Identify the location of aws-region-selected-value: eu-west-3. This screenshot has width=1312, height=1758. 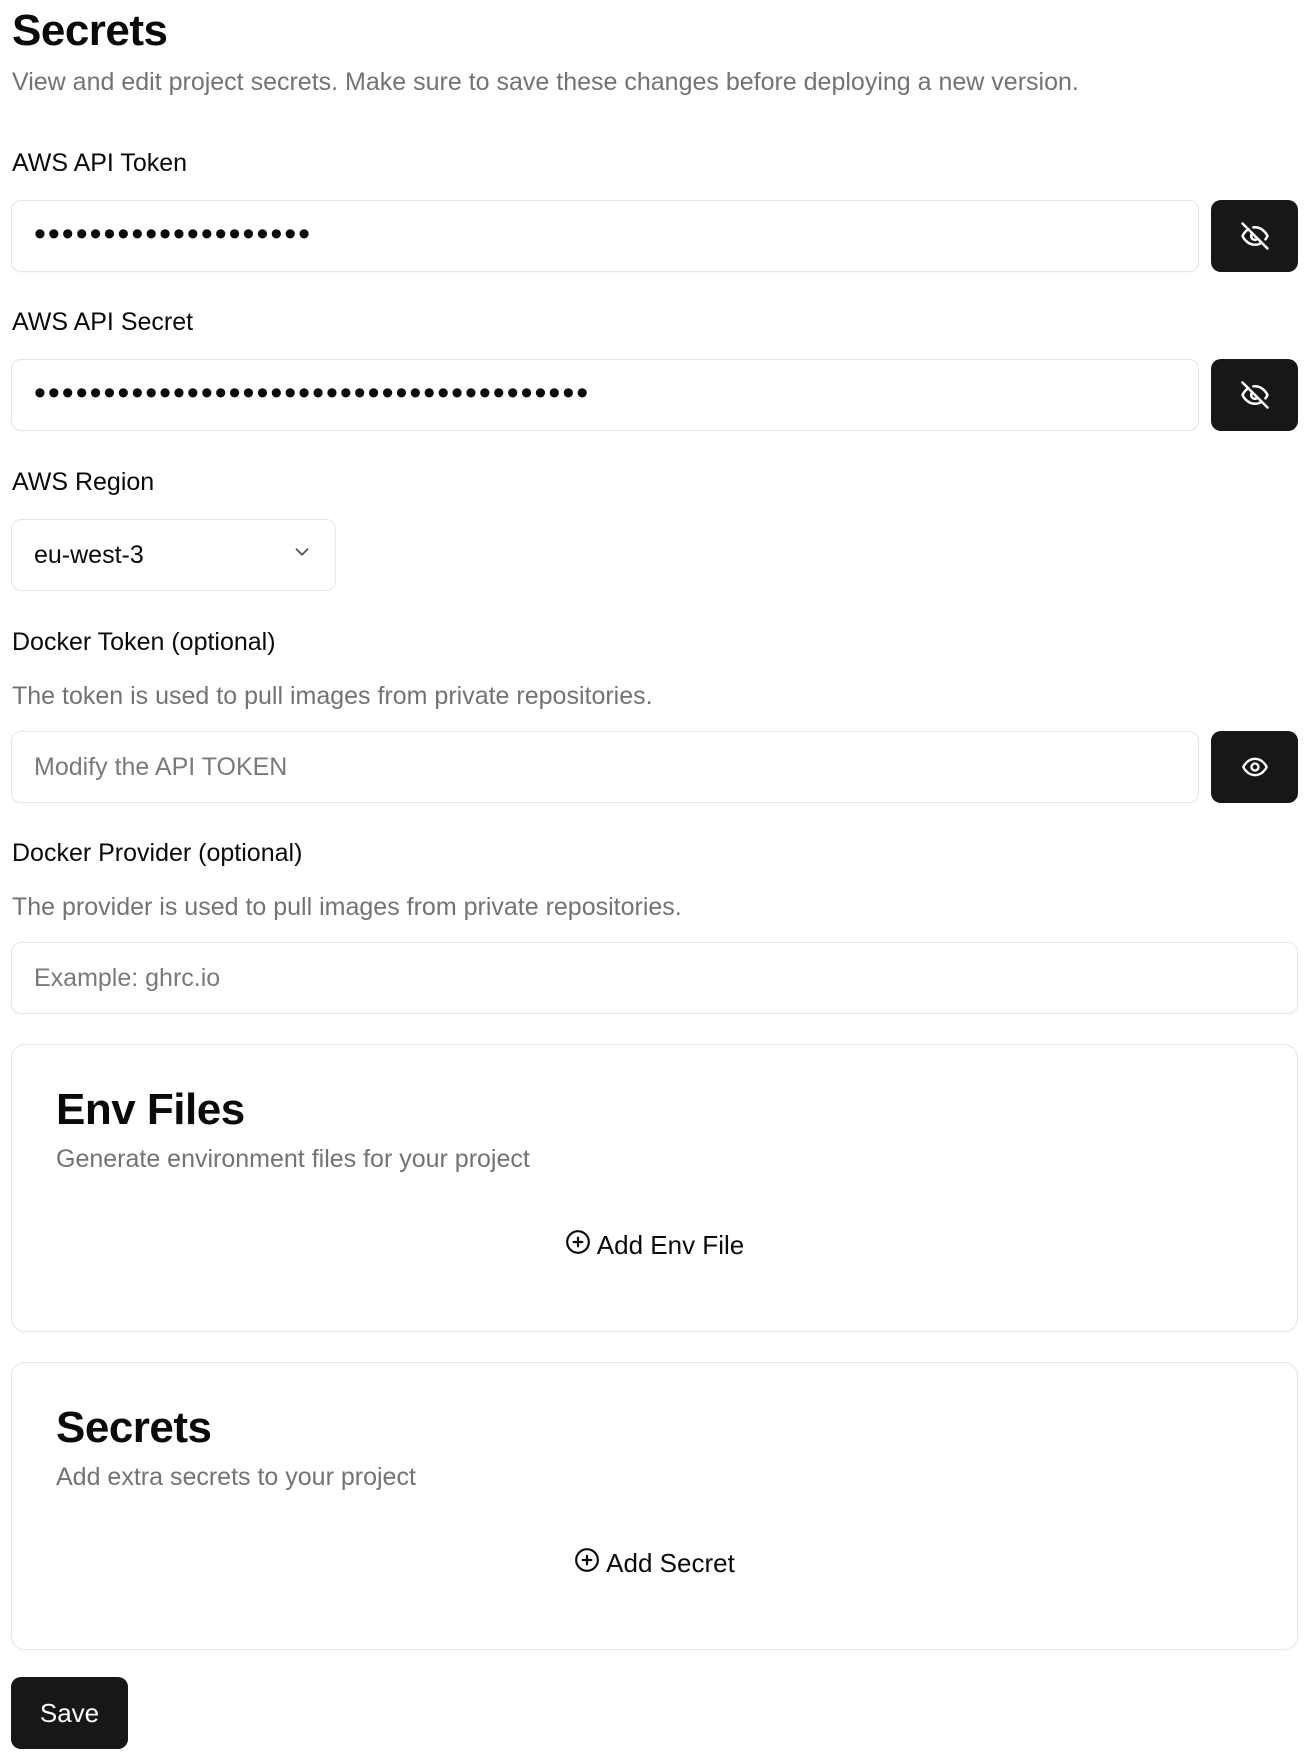
(89, 554).